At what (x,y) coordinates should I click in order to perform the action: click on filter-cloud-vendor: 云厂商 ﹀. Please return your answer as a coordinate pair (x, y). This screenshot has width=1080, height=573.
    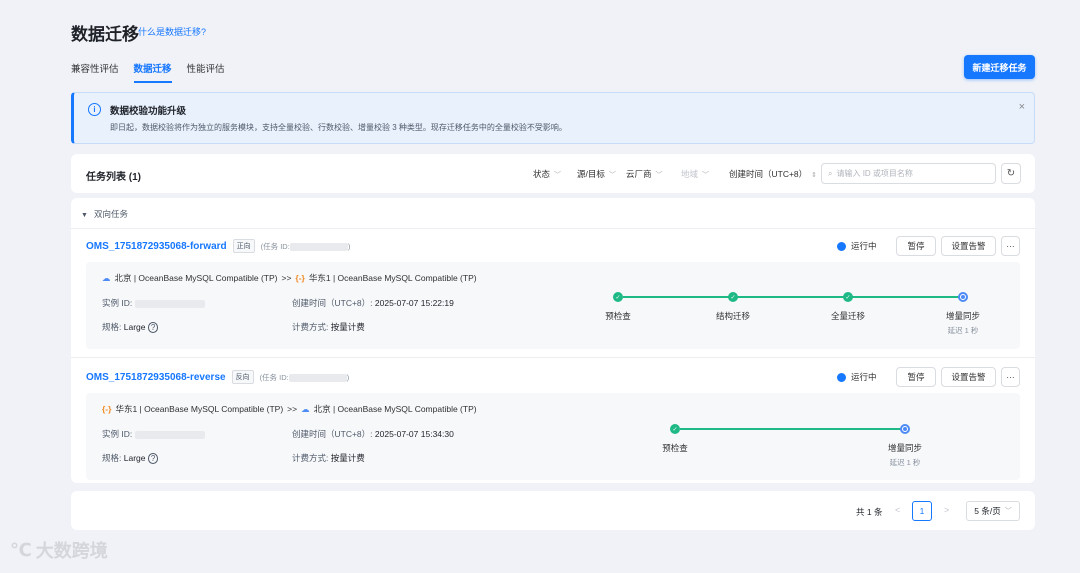
    Looking at the image, I should click on (644, 174).